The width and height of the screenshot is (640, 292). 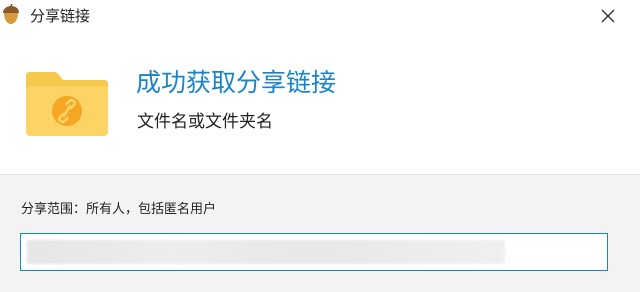 I want to click on share-scope-label: 分享范围：所有人，包括匿名用户, so click(x=119, y=209).